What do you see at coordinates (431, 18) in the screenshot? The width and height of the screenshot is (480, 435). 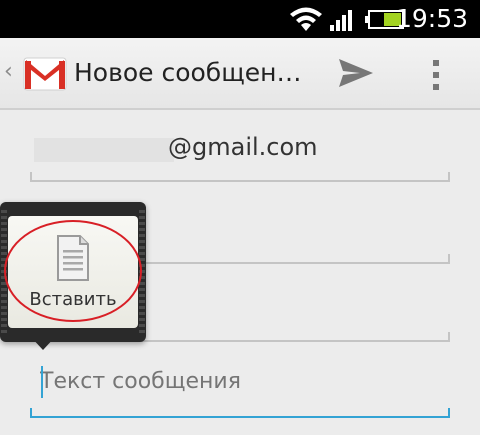 I see `status-time: 19:53` at bounding box center [431, 18].